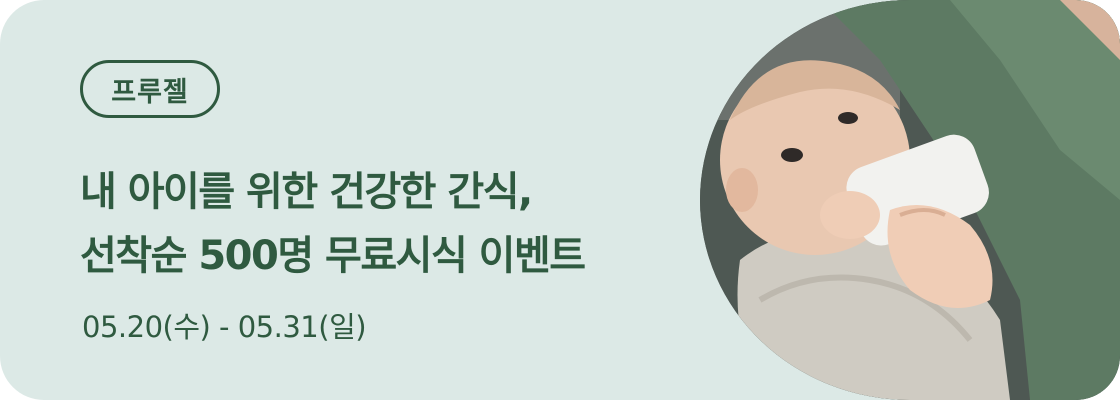  What do you see at coordinates (150, 89) in the screenshot?
I see `brand-badge: 프루젤` at bounding box center [150, 89].